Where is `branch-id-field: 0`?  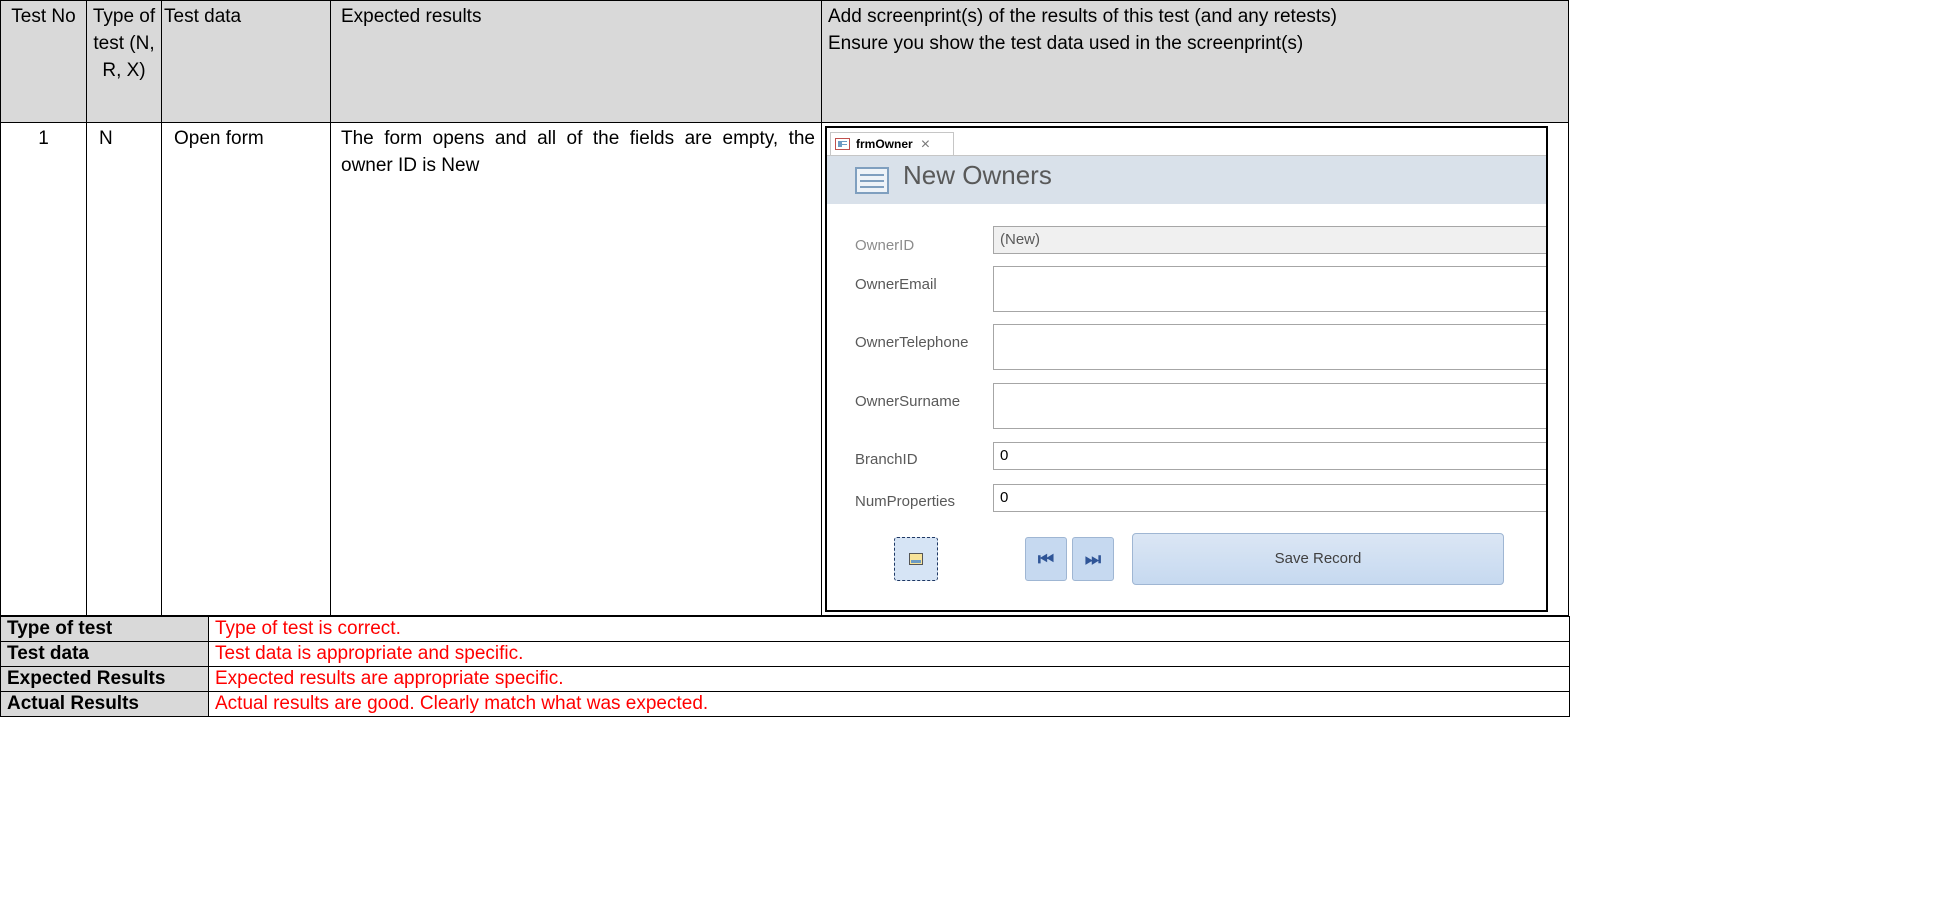 branch-id-field: 0 is located at coordinates (1269, 456).